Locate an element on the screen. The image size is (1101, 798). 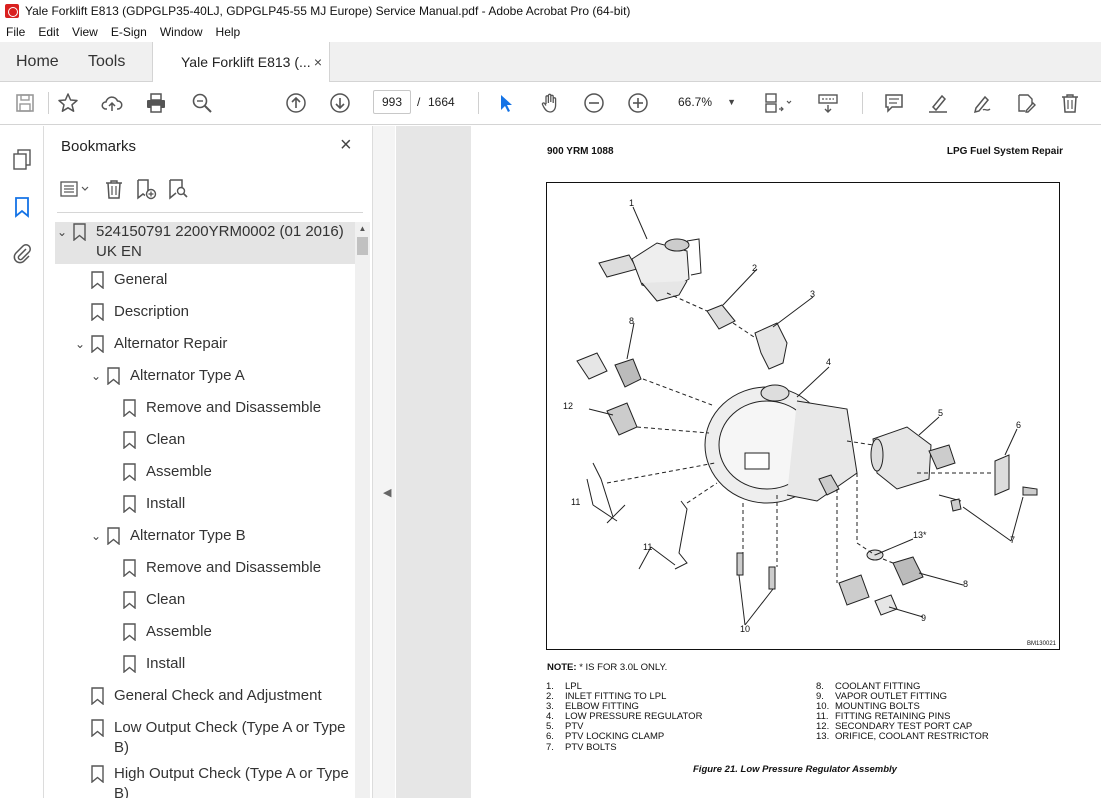
bookmark-item: Low Output Check (Type A or Type B) is located at coordinates (218, 740).